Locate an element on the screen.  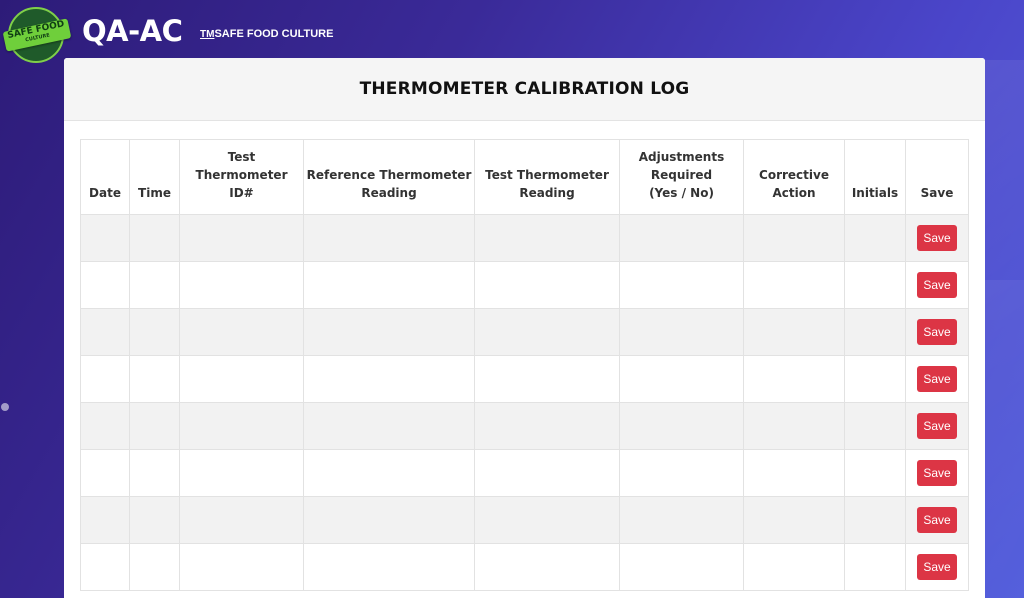
column-header-adjustments-required: Adjustments Required (Yes / No) is located at coordinates (681, 177).